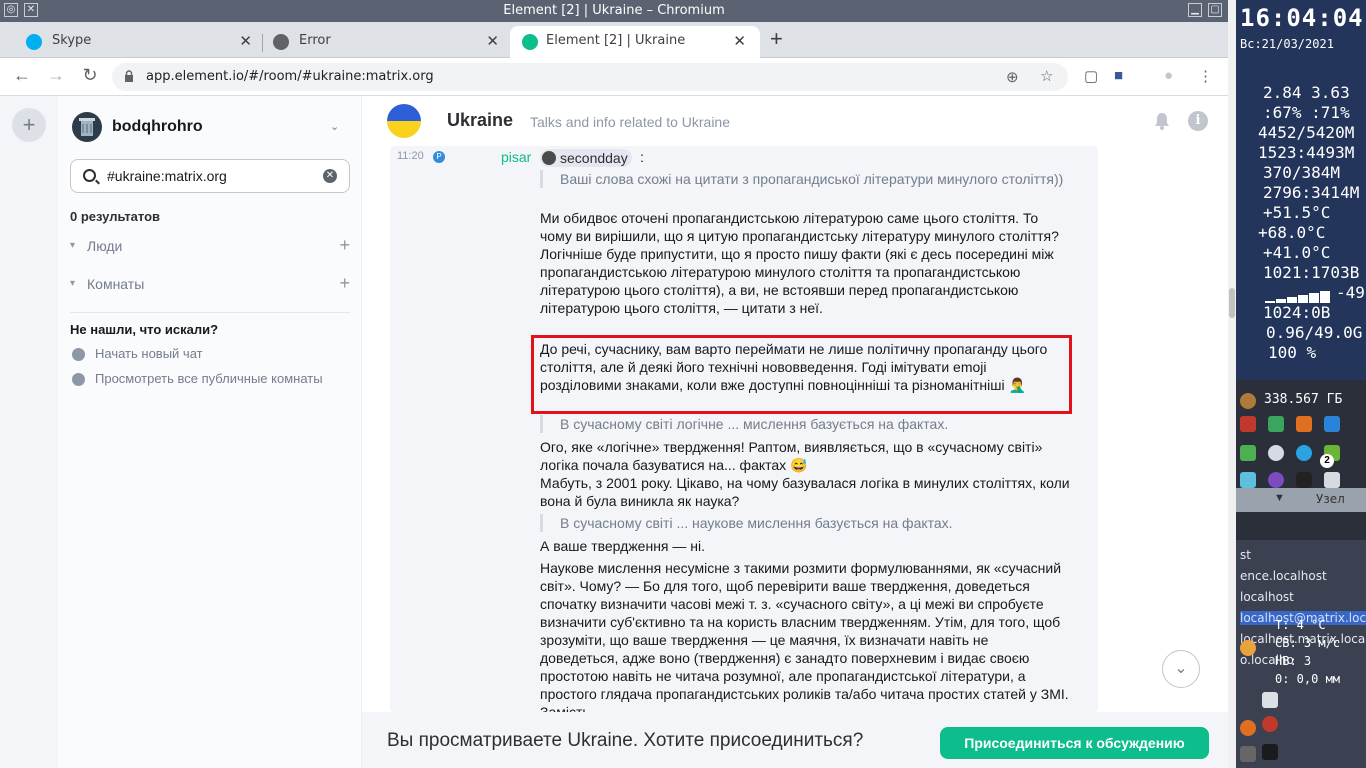  Describe the element at coordinates (1118, 75) in the screenshot. I see `extension-icon: ■` at that location.